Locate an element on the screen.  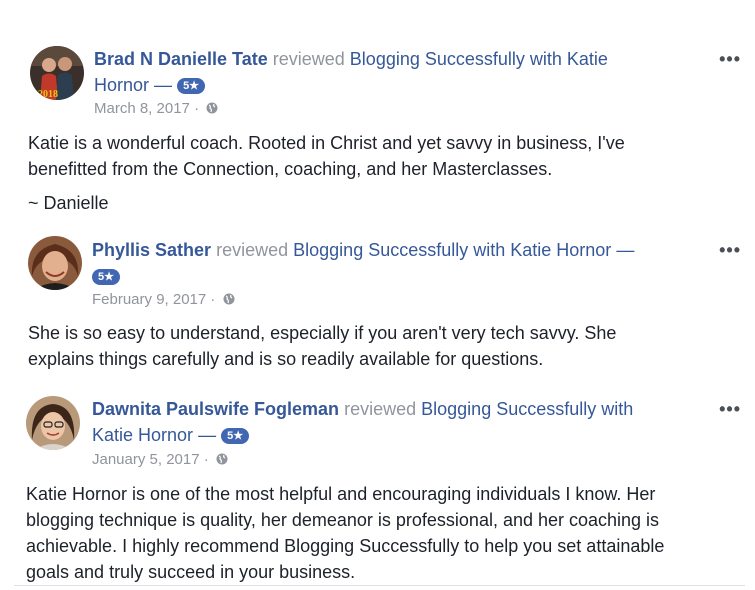
page-link: Blogging Successfully with Katie Hornor is located at coordinates (452, 250).